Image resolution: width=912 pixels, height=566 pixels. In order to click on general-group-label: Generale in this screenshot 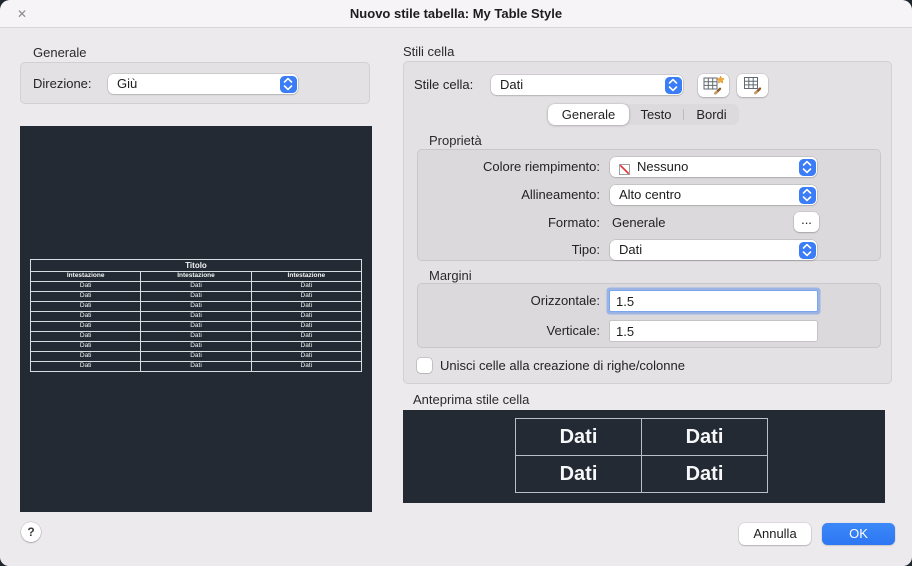, I will do `click(60, 52)`.